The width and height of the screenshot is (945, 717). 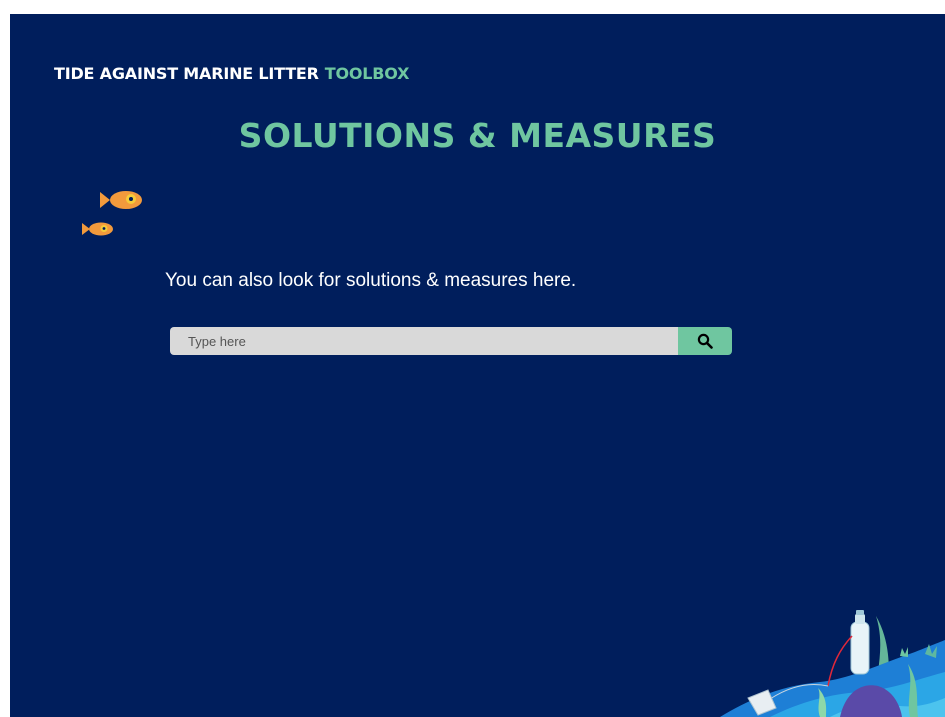 I want to click on search-input, so click(x=424, y=341).